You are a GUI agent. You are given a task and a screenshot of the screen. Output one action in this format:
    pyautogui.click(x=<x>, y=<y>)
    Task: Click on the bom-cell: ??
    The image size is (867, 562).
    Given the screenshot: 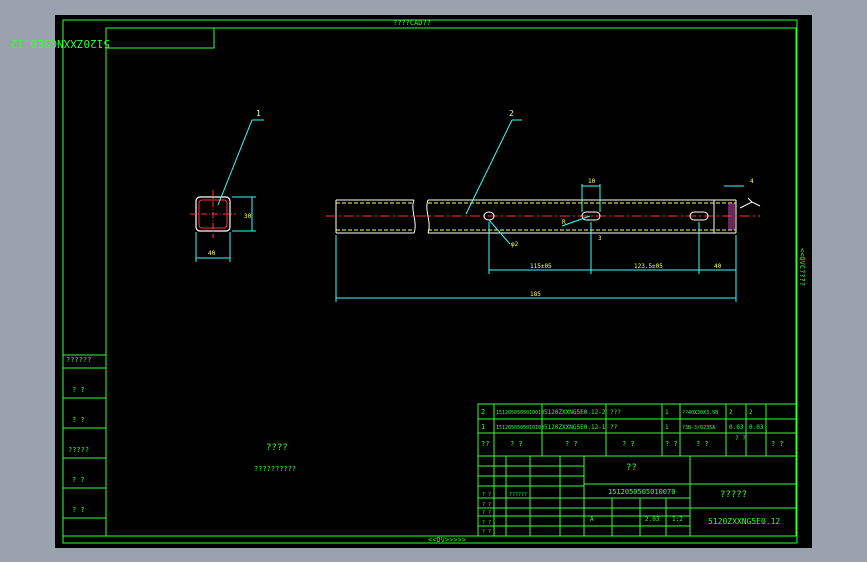 What is the action you would take?
    pyautogui.click(x=614, y=427)
    